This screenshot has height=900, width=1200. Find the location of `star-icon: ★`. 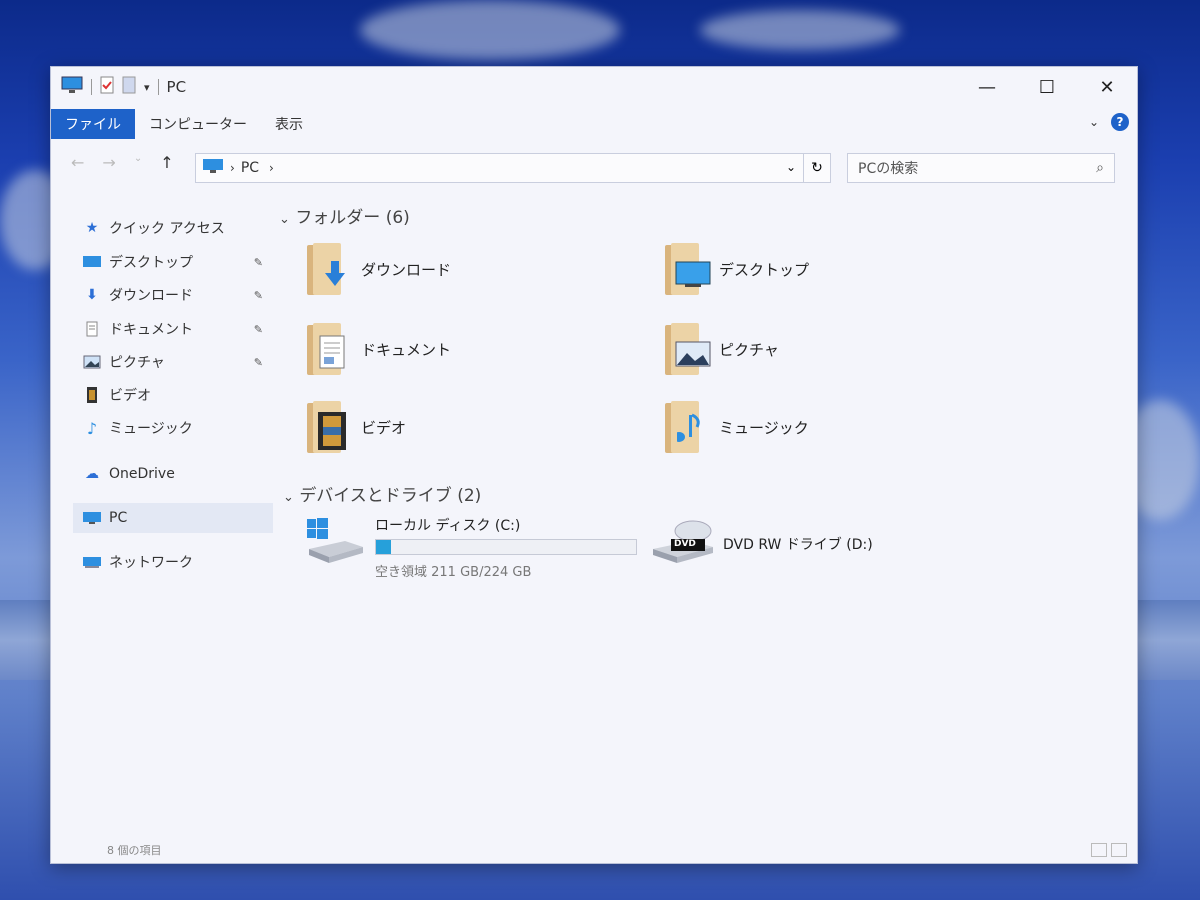

star-icon: ★ is located at coordinates (92, 228).